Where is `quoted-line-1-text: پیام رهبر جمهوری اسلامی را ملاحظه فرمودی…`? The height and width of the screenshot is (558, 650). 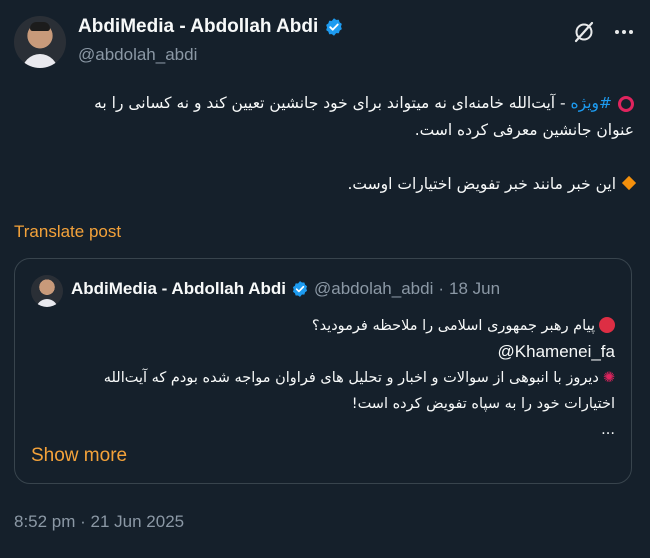
quoted-line-1-text: پیام رهبر جمهوری اسلامی را ملاحظه فرمودی… is located at coordinates (453, 326).